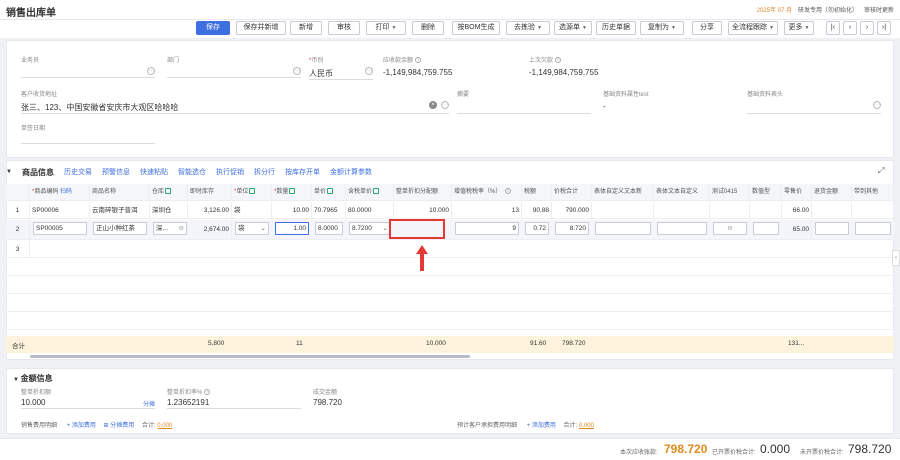 The height and width of the screenshot is (460, 900). I want to click on update-mode: 审核时更新, so click(879, 9).